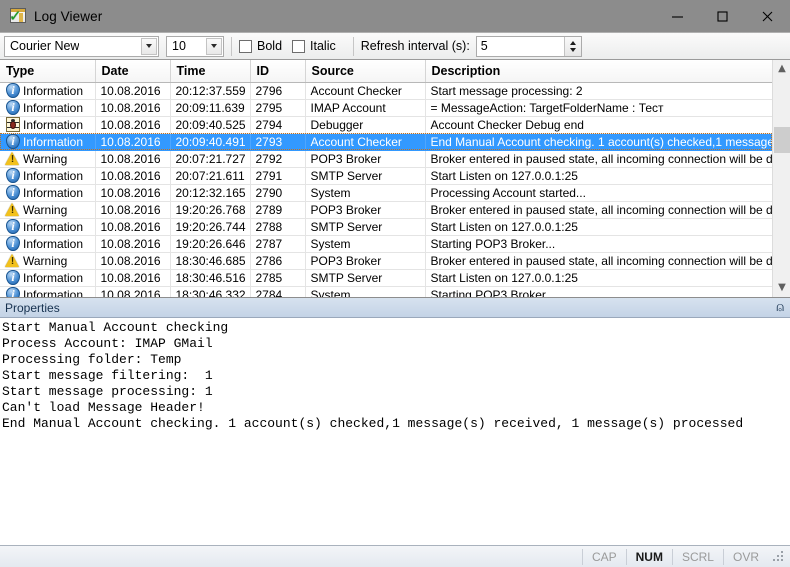 This screenshot has width=790, height=567. What do you see at coordinates (13, 124) in the screenshot?
I see `debug-bug-icon` at bounding box center [13, 124].